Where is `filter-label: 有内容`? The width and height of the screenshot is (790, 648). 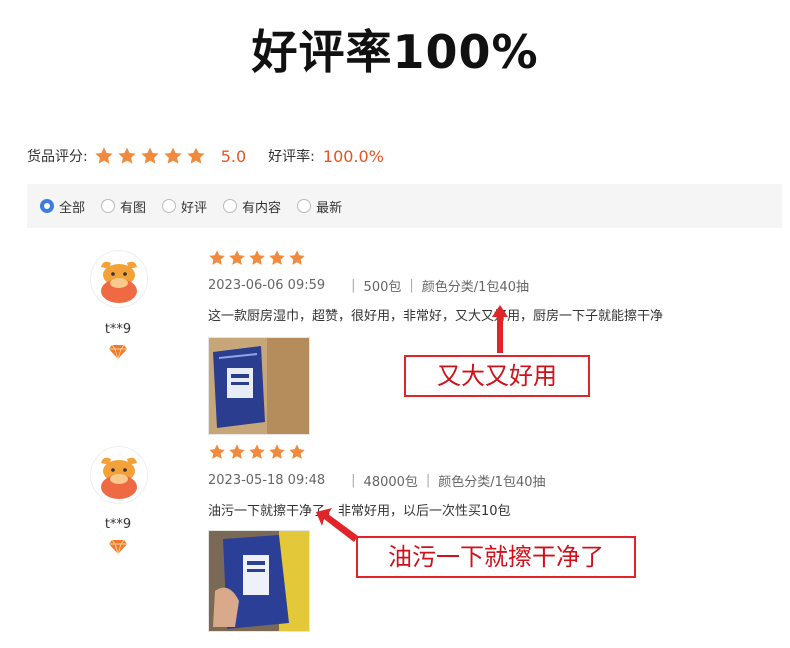
filter-label: 有内容 is located at coordinates (262, 208).